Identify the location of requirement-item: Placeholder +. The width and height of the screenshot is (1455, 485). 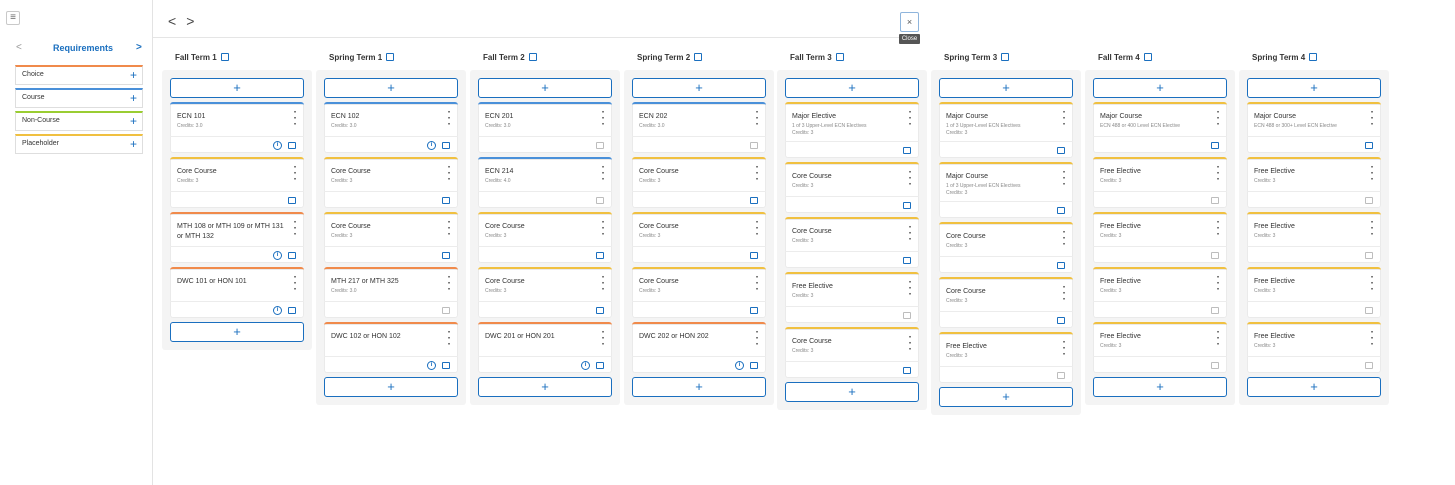
(79, 144).